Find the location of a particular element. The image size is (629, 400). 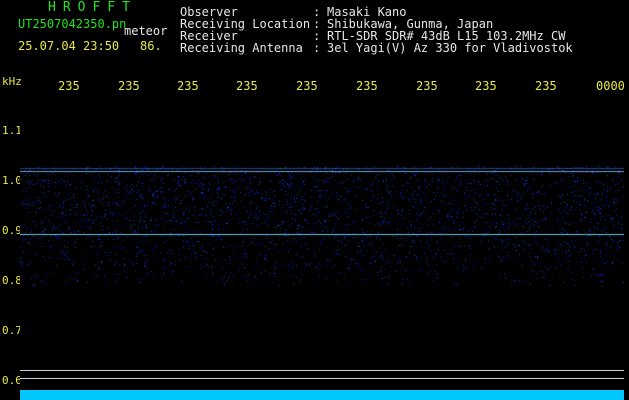

y-tick-label: 0.8 is located at coordinates (12, 280).